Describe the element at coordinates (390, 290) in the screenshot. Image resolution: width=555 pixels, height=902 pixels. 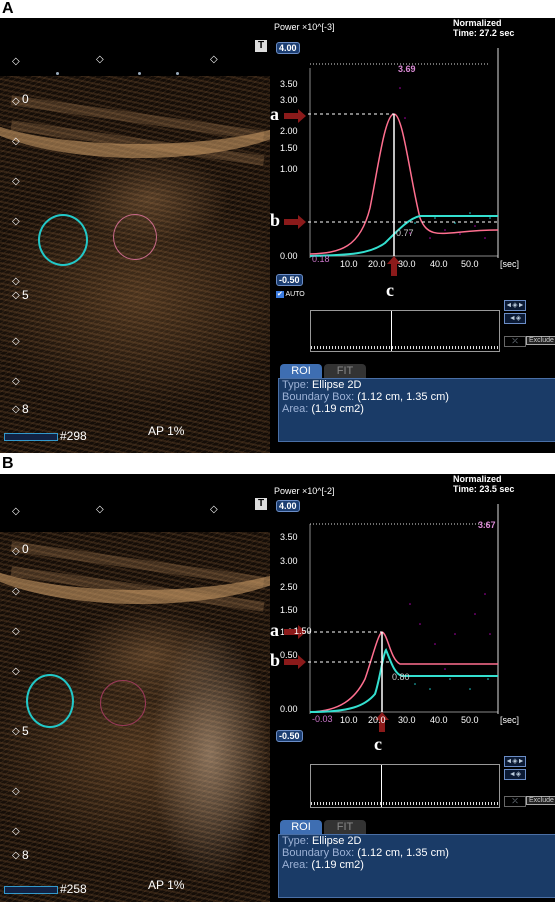
I see `annotation-c-a: c` at that location.